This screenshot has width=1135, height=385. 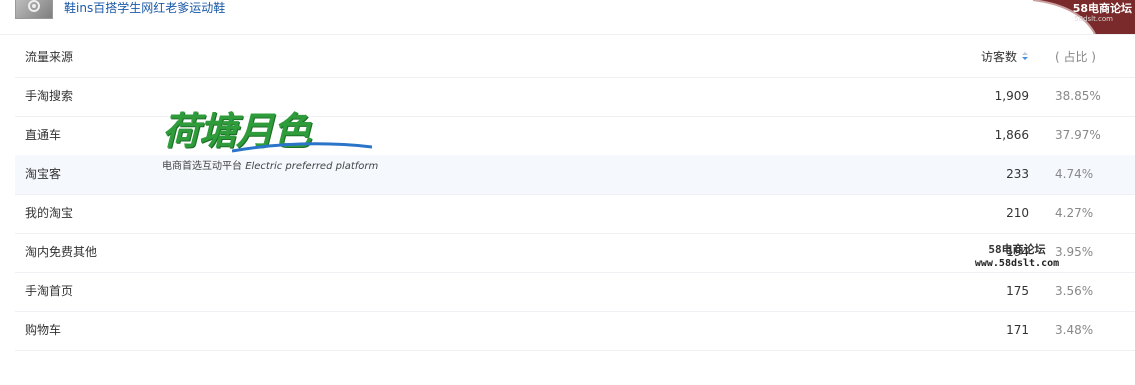 What do you see at coordinates (1017, 174) in the screenshot?
I see `row-visitors: 233` at bounding box center [1017, 174].